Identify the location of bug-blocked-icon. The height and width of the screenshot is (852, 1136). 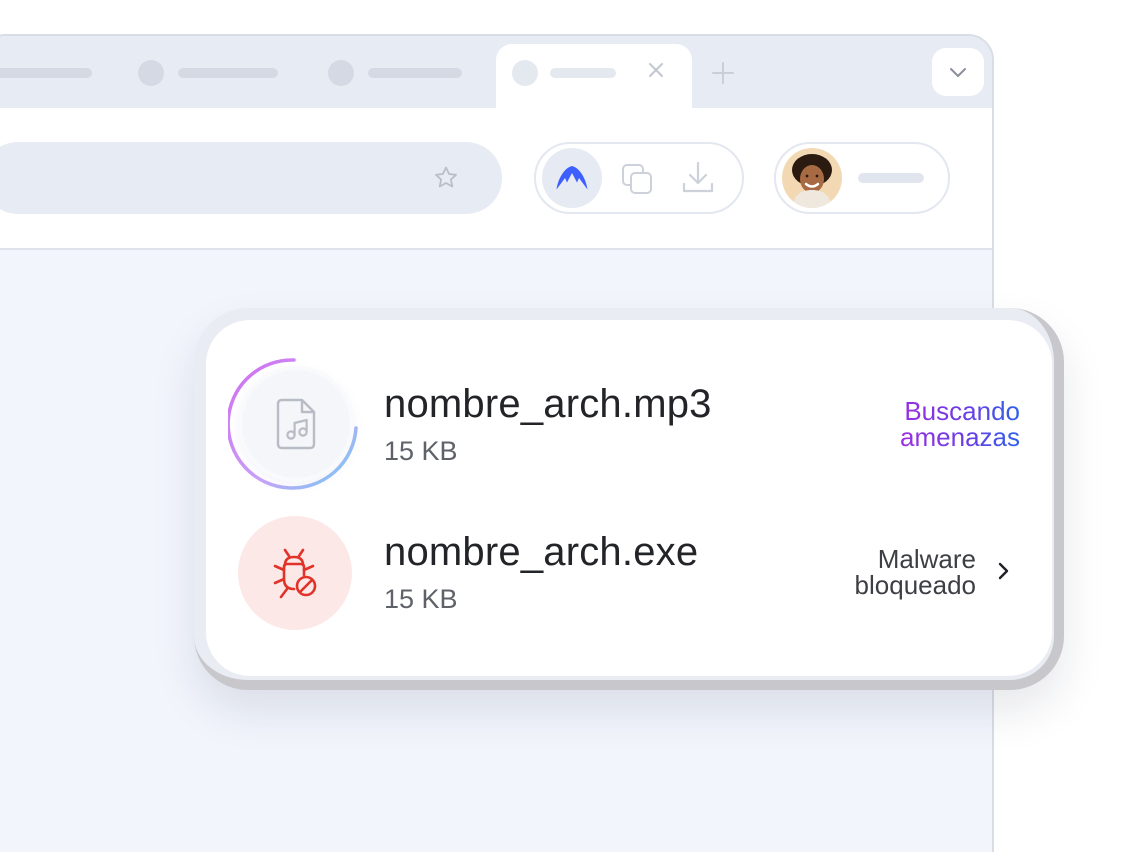
(295, 573).